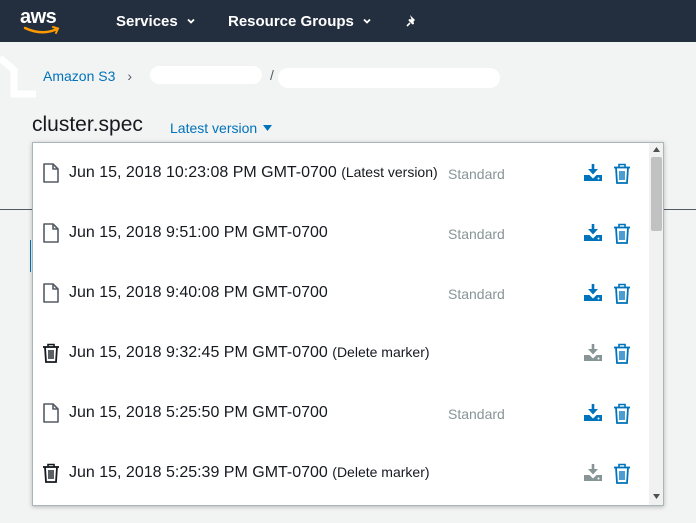 This screenshot has width=696, height=523. What do you see at coordinates (18, 76) in the screenshot?
I see `background-graphic-icon` at bounding box center [18, 76].